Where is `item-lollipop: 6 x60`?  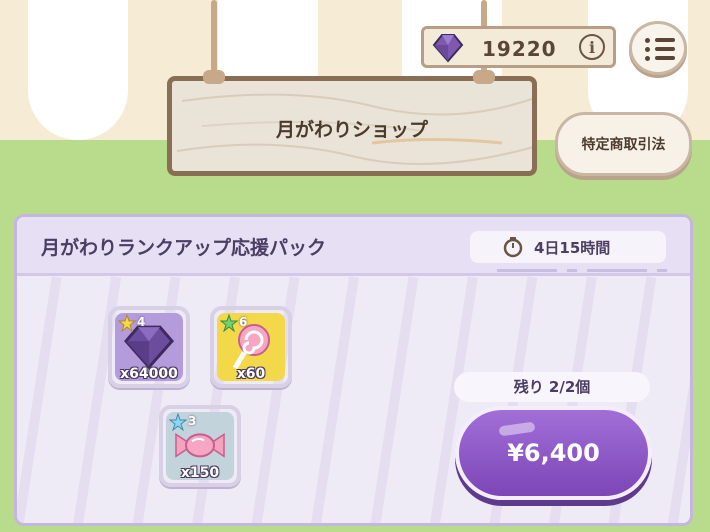 item-lollipop: 6 x60 is located at coordinates (251, 347).